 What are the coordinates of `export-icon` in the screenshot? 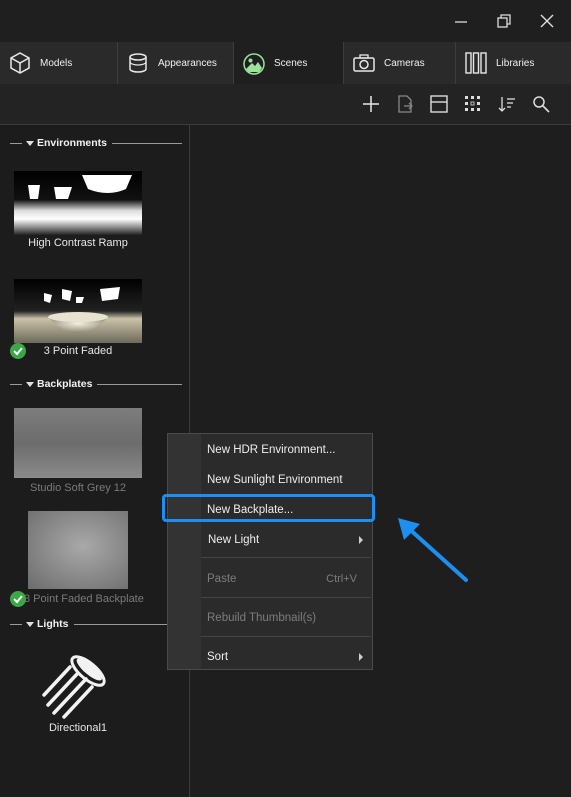 It's located at (405, 104).